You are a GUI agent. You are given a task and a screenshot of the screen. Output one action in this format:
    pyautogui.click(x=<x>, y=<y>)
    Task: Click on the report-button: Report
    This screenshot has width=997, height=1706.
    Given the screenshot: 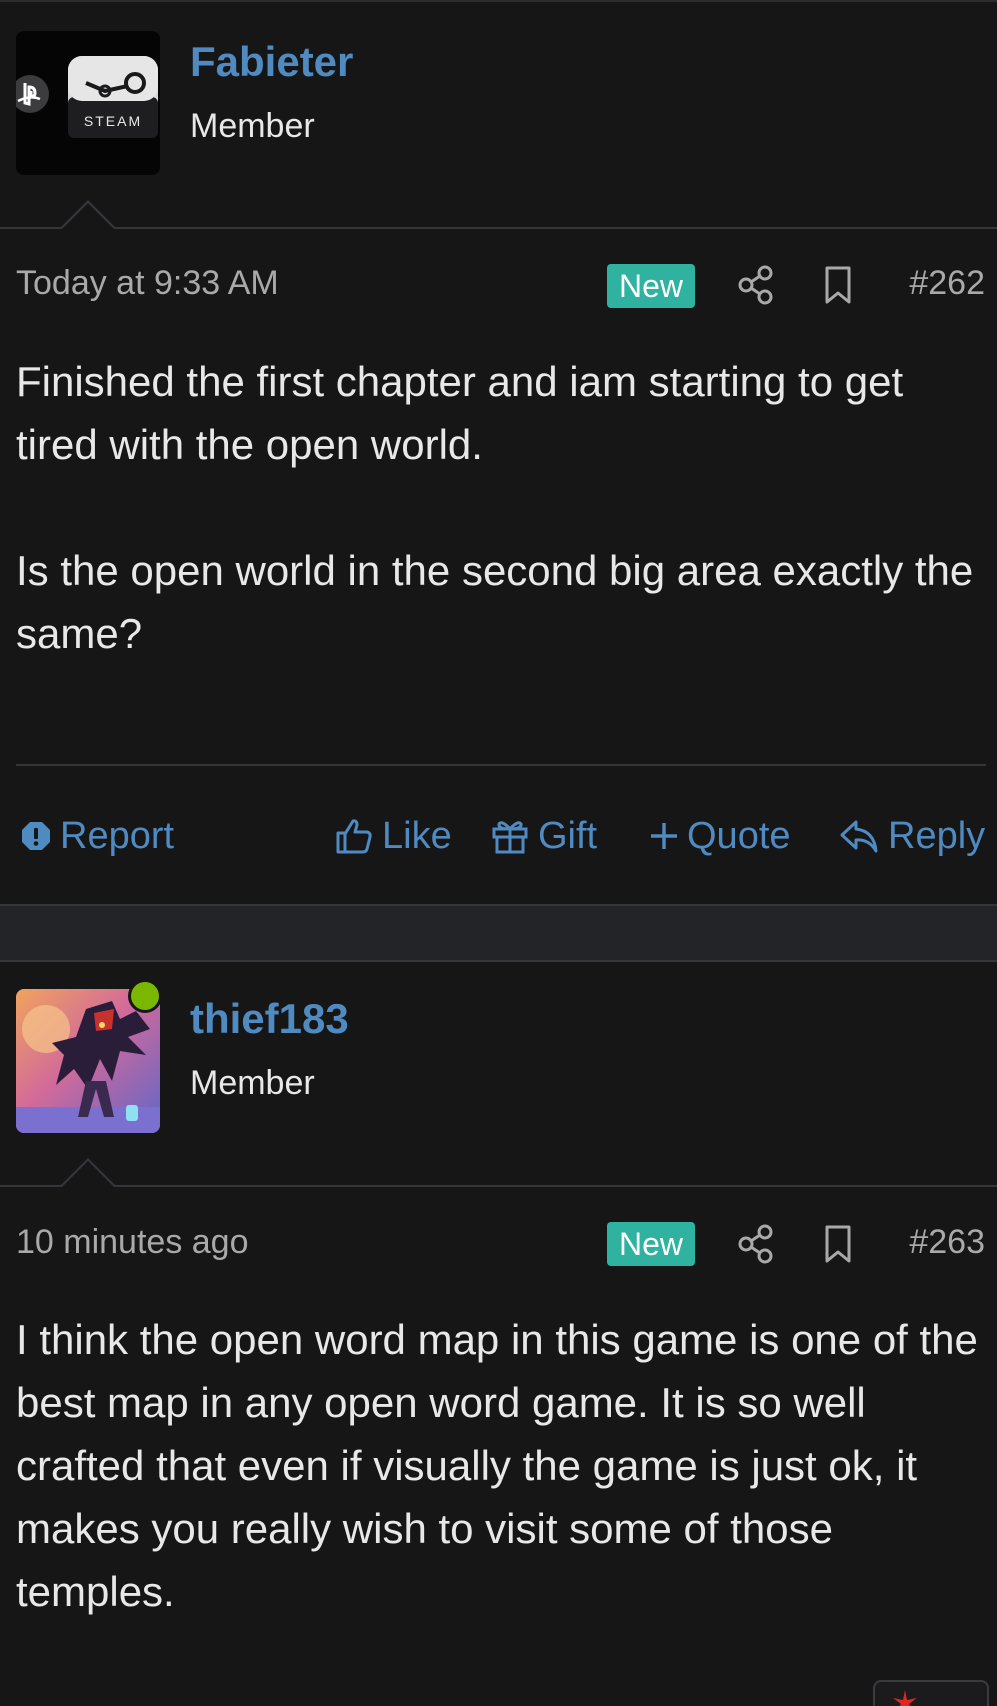 What is the action you would take?
    pyautogui.click(x=97, y=836)
    